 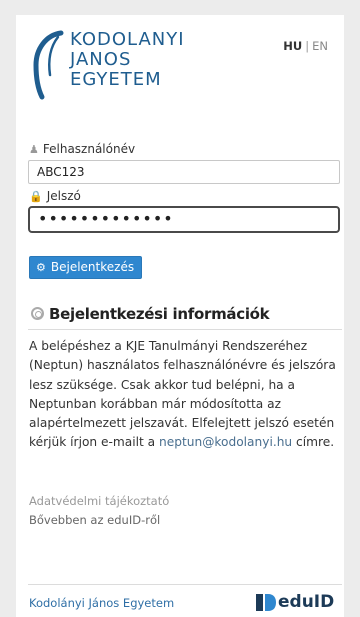 What do you see at coordinates (184, 219) in the screenshot?
I see `password-input: •••••••••••••` at bounding box center [184, 219].